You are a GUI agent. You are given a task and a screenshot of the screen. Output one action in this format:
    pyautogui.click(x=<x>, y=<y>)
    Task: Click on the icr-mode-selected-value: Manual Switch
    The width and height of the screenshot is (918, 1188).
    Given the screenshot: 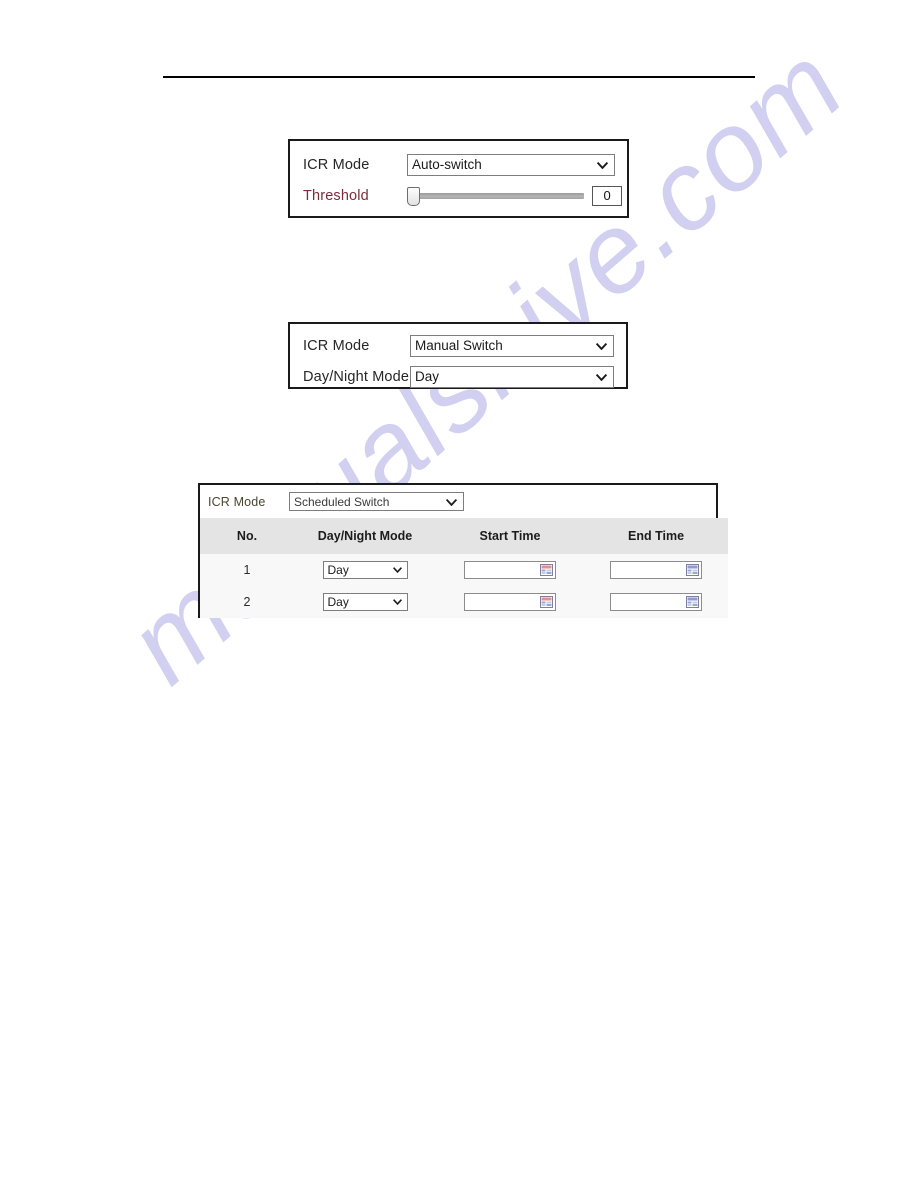 What is the action you would take?
    pyautogui.click(x=459, y=345)
    